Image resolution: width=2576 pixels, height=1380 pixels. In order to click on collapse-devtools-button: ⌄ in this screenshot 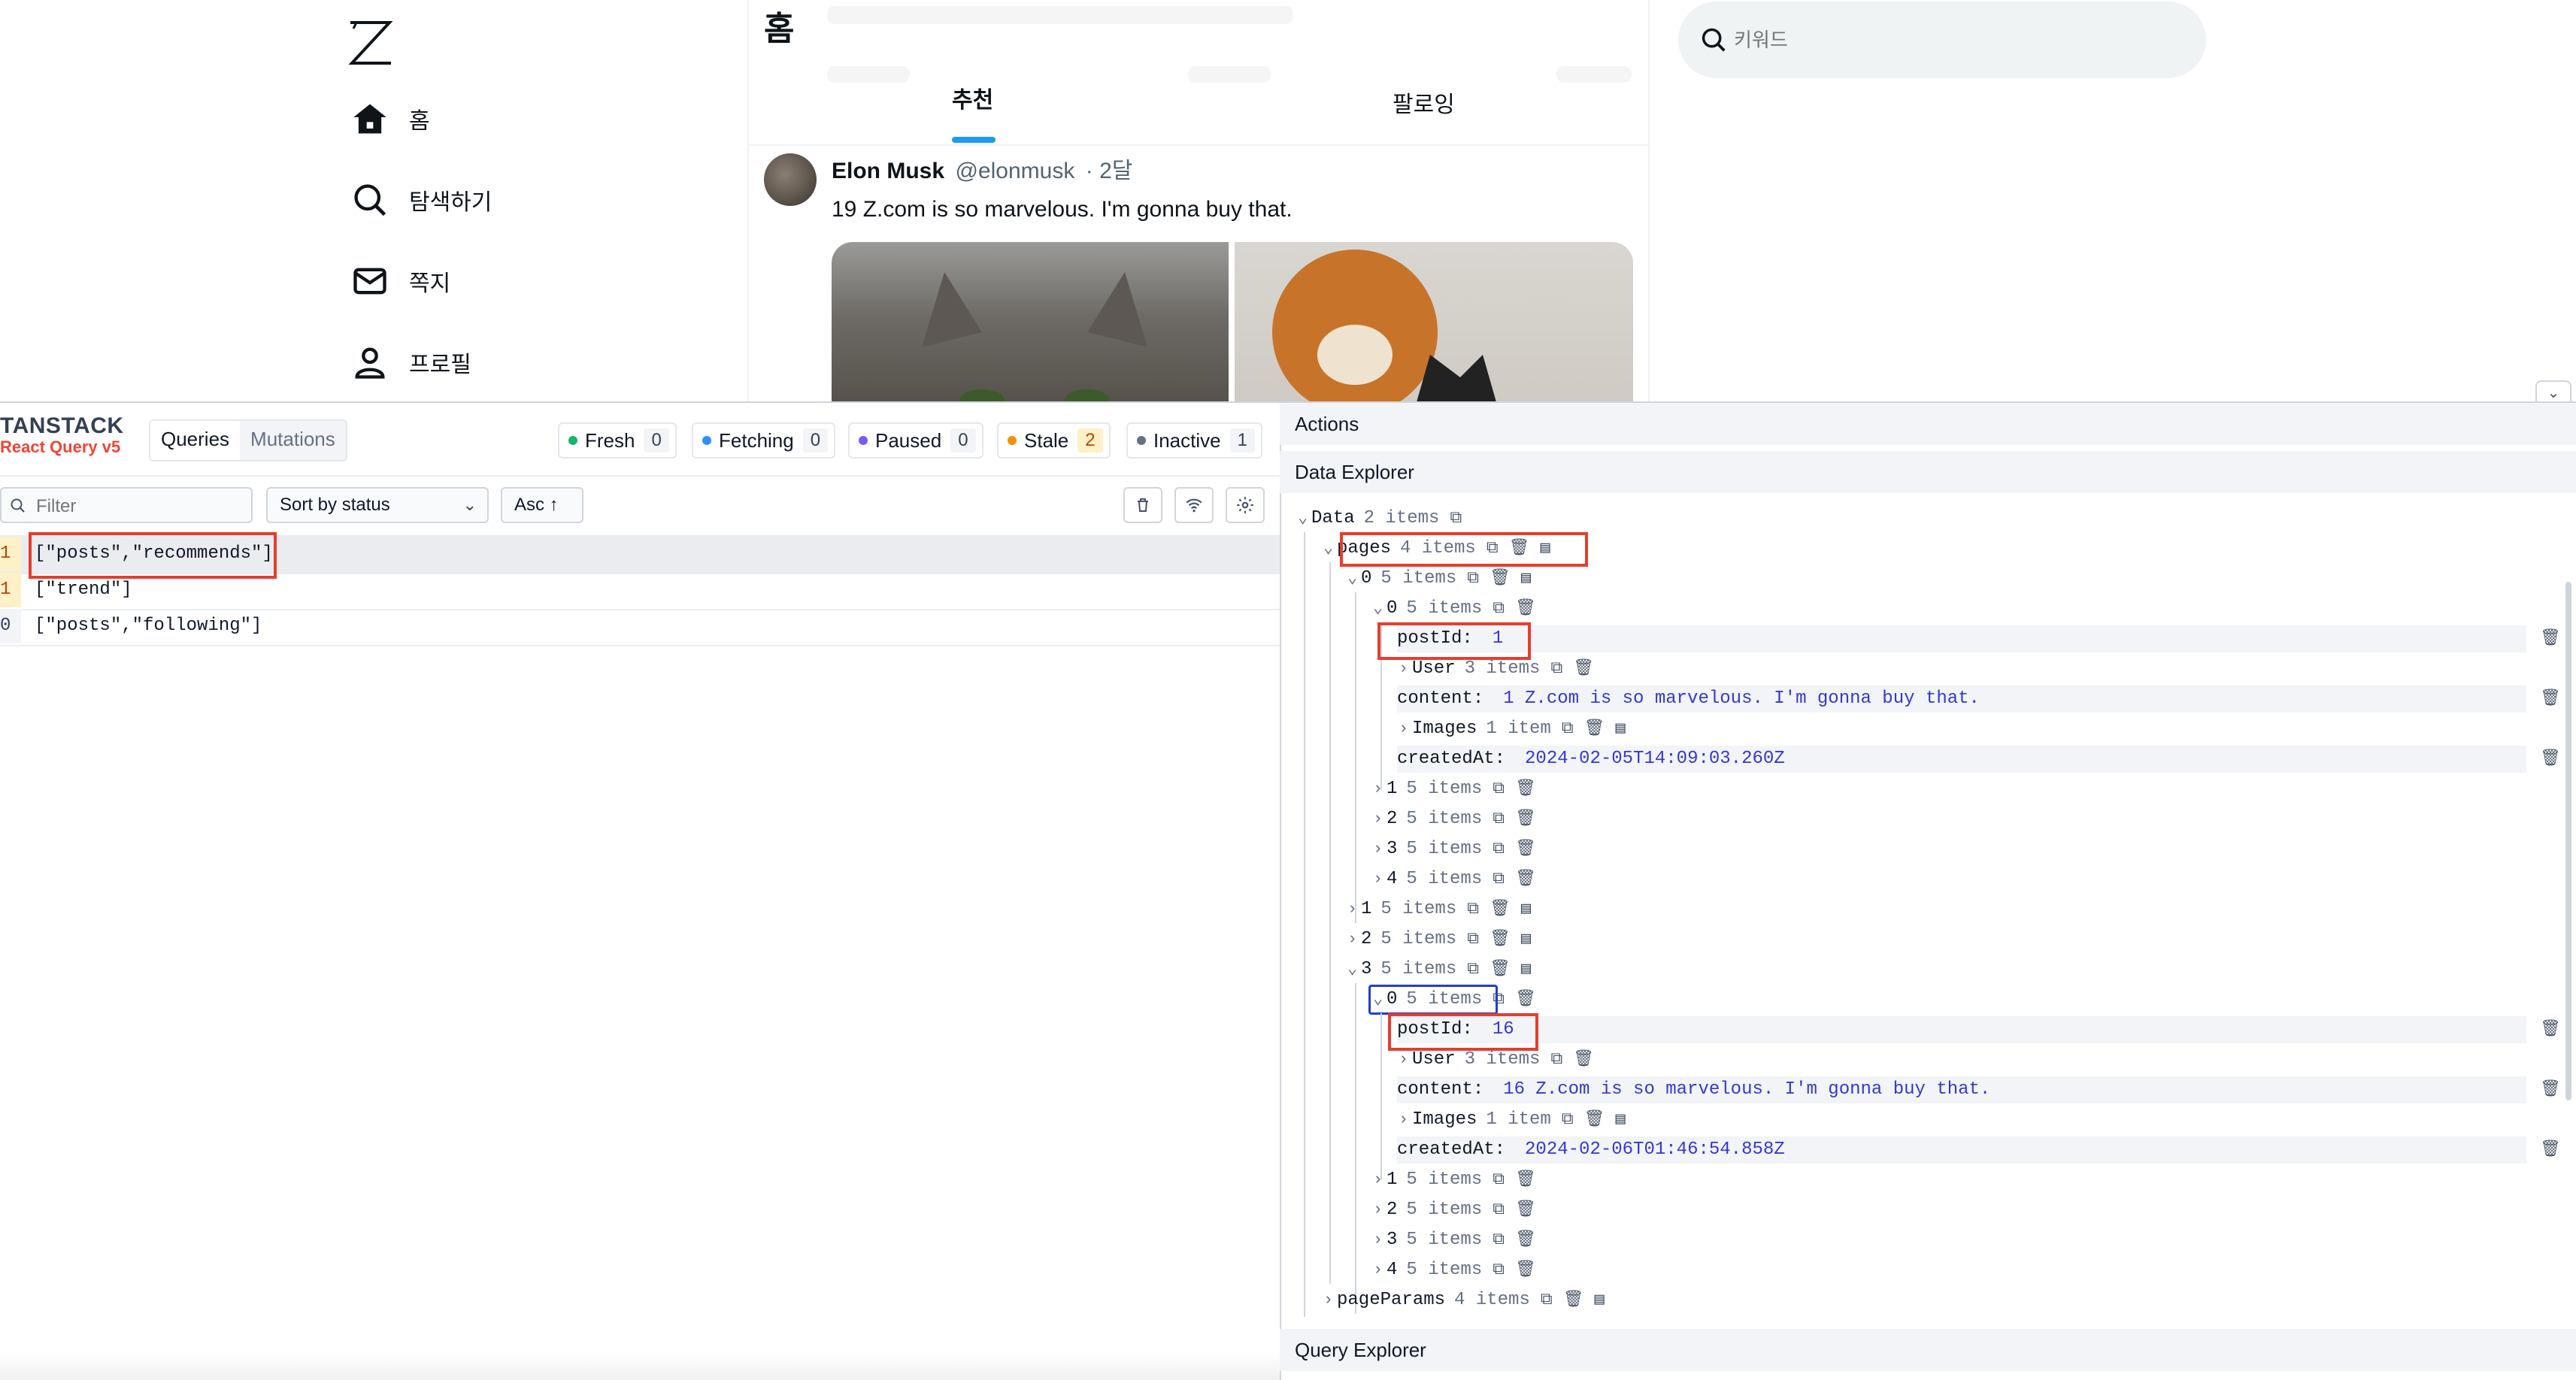, I will do `click(2553, 390)`.